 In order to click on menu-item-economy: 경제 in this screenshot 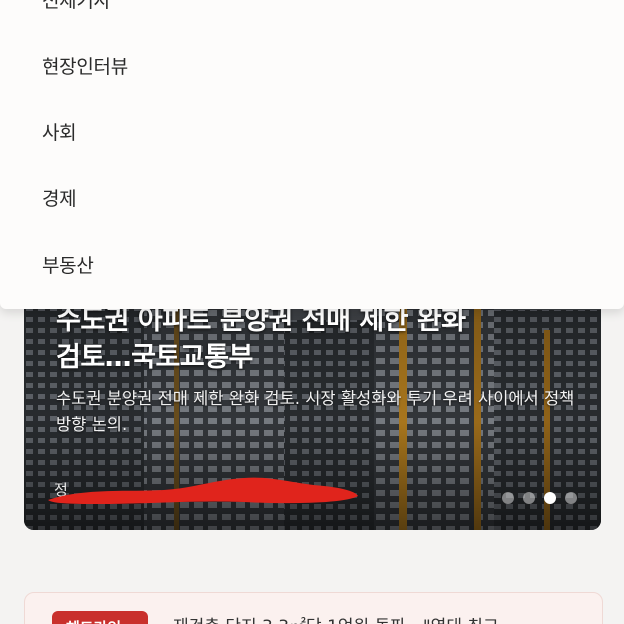, I will do `click(59, 197)`.